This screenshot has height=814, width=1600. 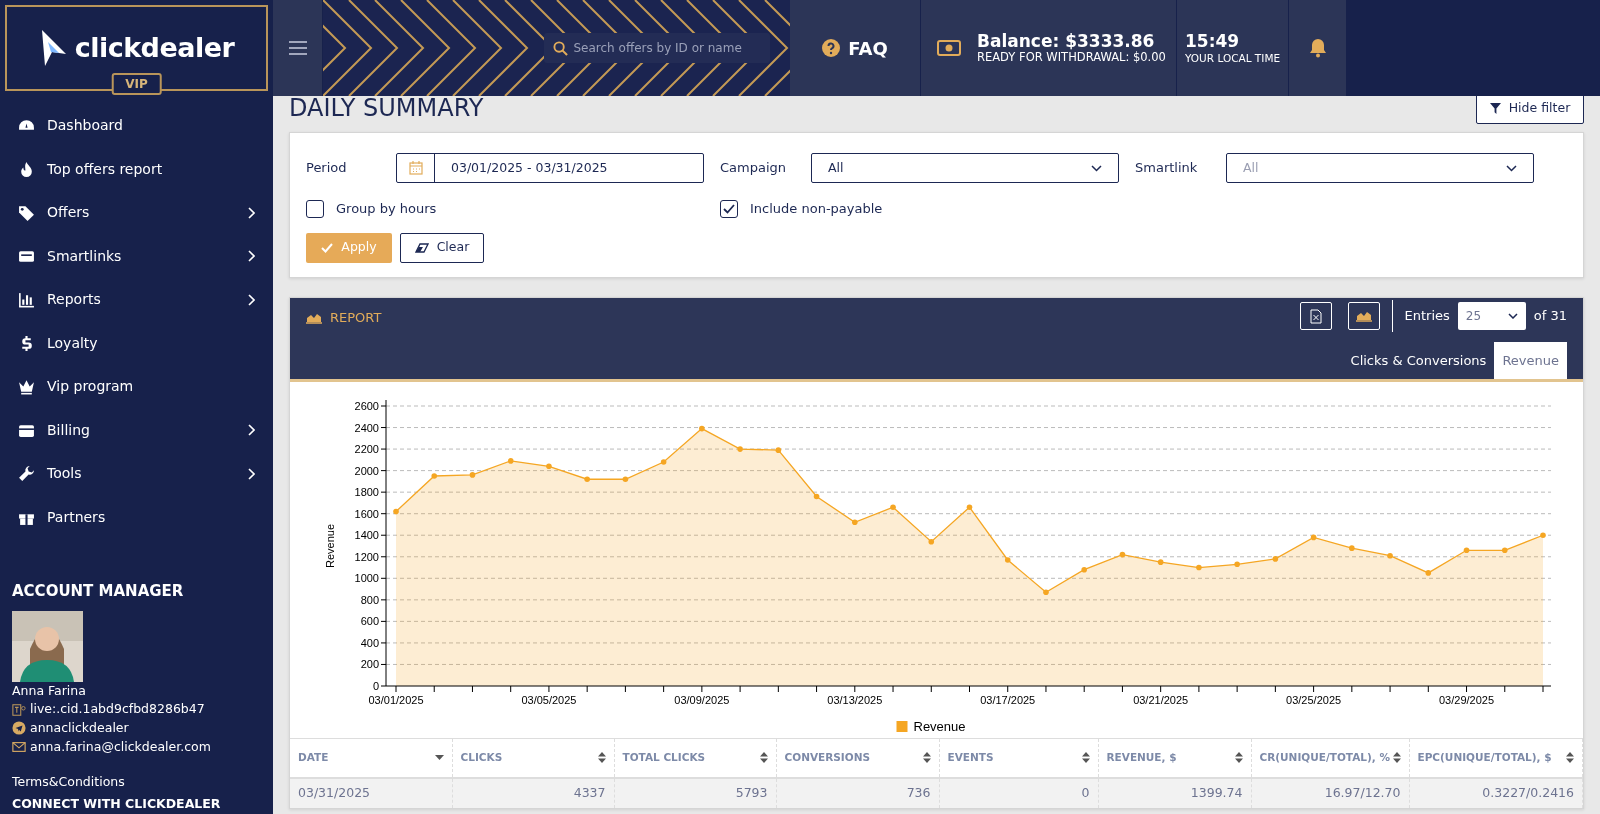 What do you see at coordinates (1491, 316) in the screenshot?
I see `entries-select: 25` at bounding box center [1491, 316].